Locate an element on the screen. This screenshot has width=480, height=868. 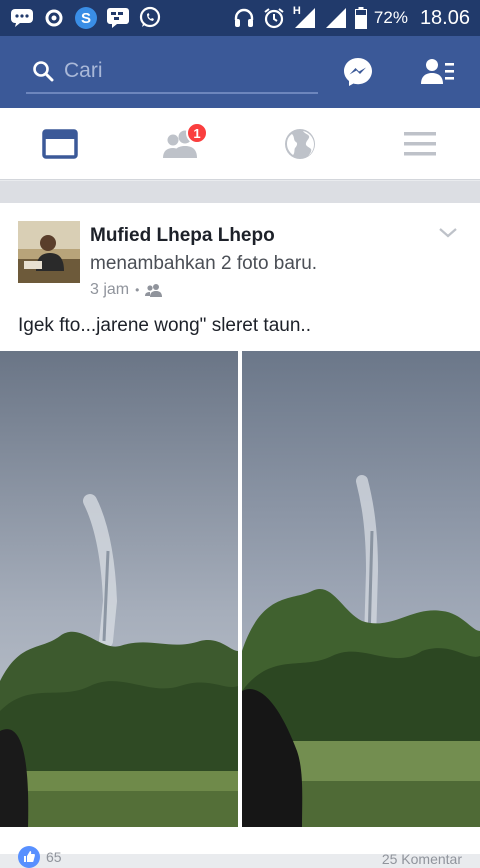
post-meta: 3 jam • is located at coordinates (126, 290).